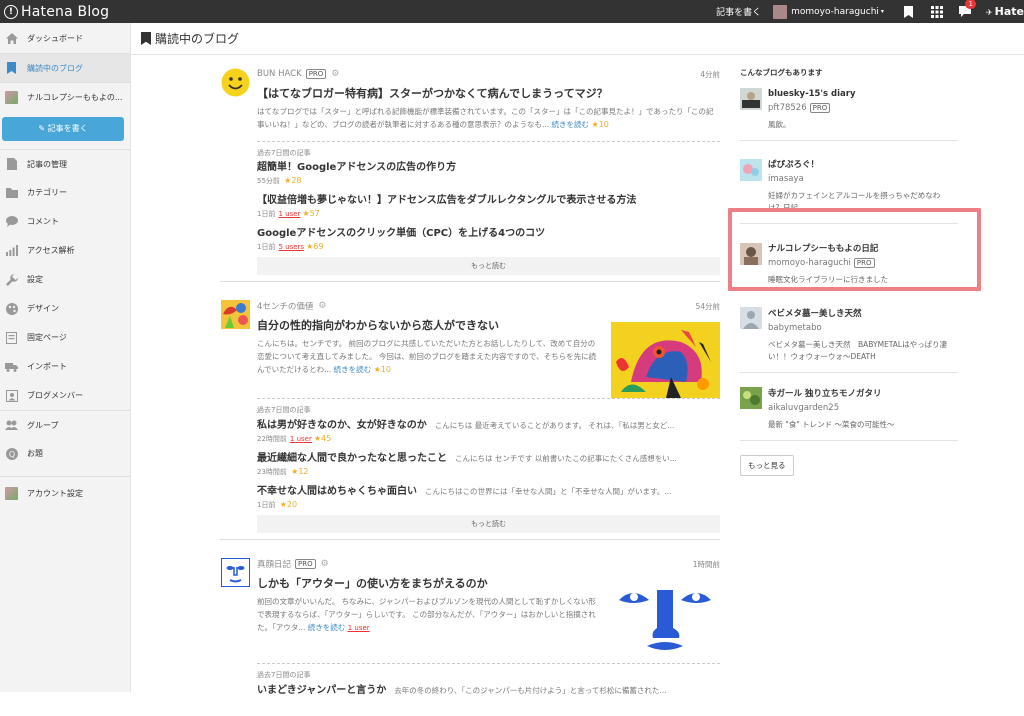 The width and height of the screenshot is (1024, 716). What do you see at coordinates (65, 424) in the screenshot?
I see `sidebar-item-group: グループ` at bounding box center [65, 424].